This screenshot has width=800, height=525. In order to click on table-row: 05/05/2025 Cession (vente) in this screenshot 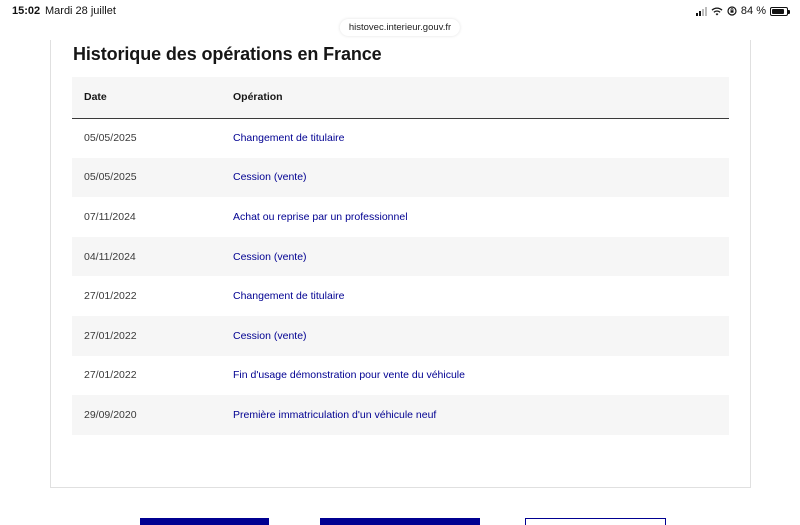, I will do `click(400, 177)`.